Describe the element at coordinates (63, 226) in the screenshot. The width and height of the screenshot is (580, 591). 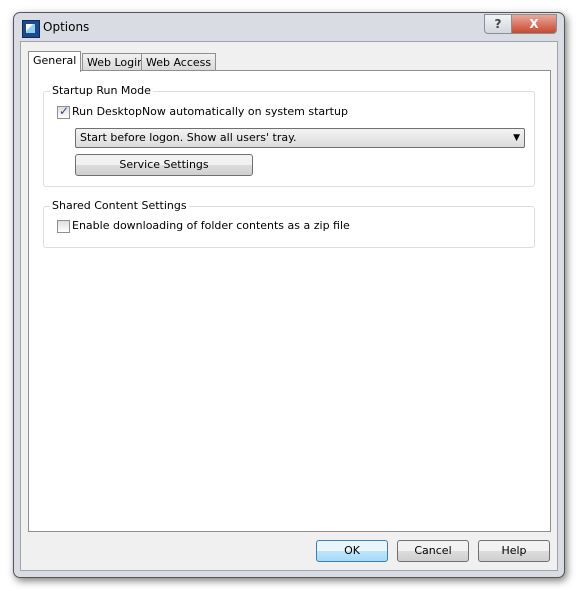
I see `zip-download-checkbox` at that location.